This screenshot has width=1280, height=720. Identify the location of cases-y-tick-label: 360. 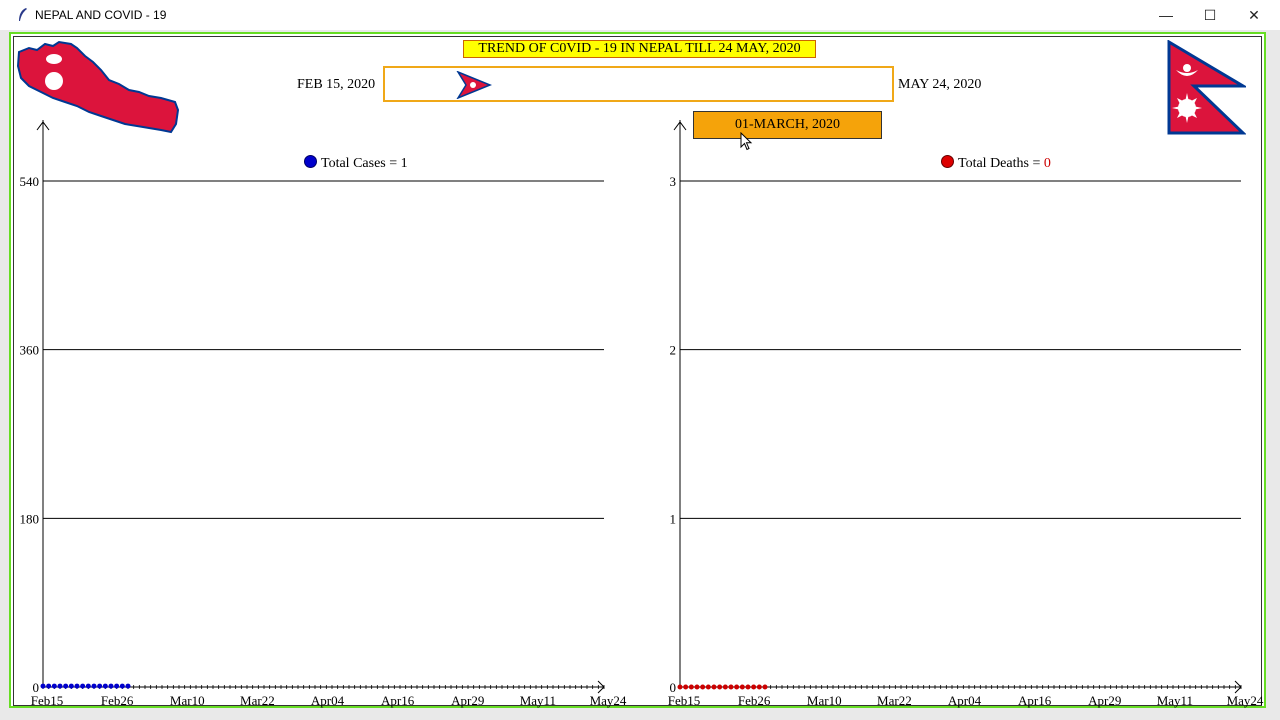
(30, 350).